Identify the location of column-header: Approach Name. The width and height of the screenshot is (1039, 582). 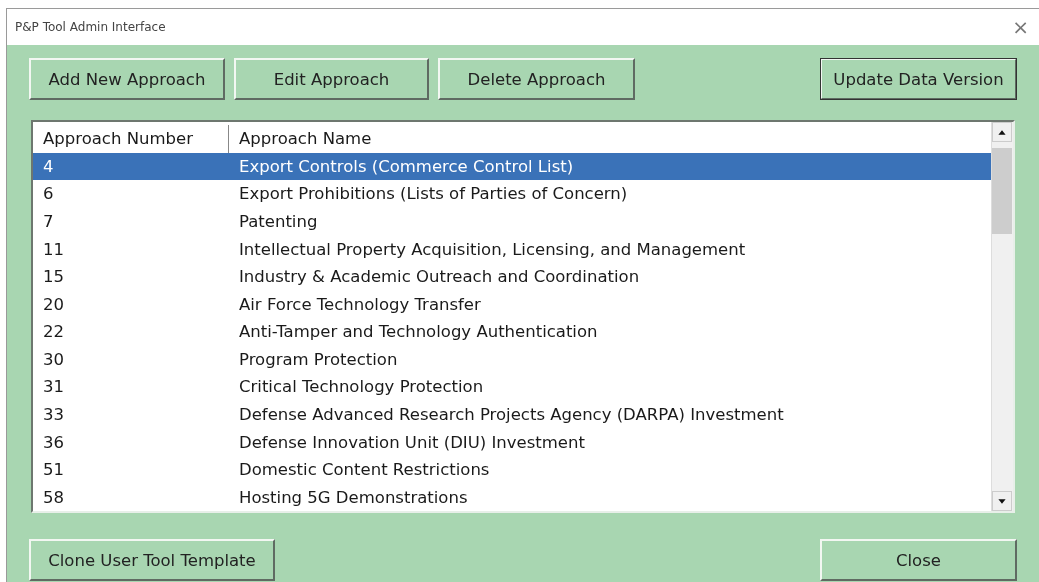
(610, 139).